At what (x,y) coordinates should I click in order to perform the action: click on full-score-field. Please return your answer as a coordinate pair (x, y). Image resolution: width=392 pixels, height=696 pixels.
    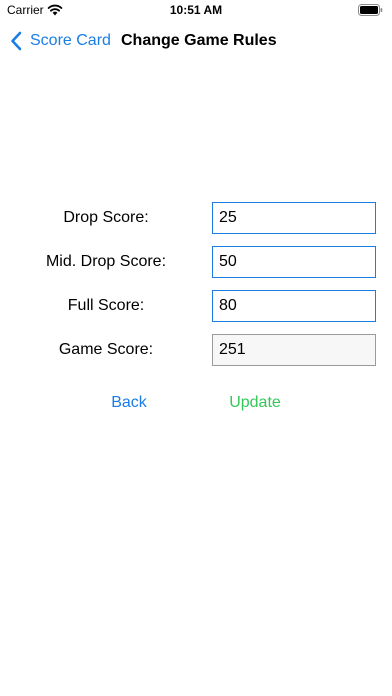
    Looking at the image, I should click on (294, 306).